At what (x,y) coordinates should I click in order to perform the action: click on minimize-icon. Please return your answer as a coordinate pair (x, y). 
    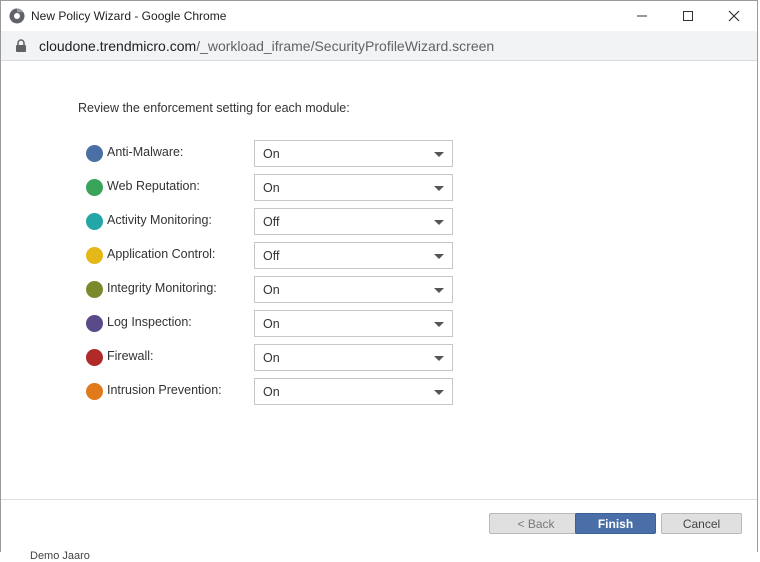
    Looking at the image, I should click on (642, 16).